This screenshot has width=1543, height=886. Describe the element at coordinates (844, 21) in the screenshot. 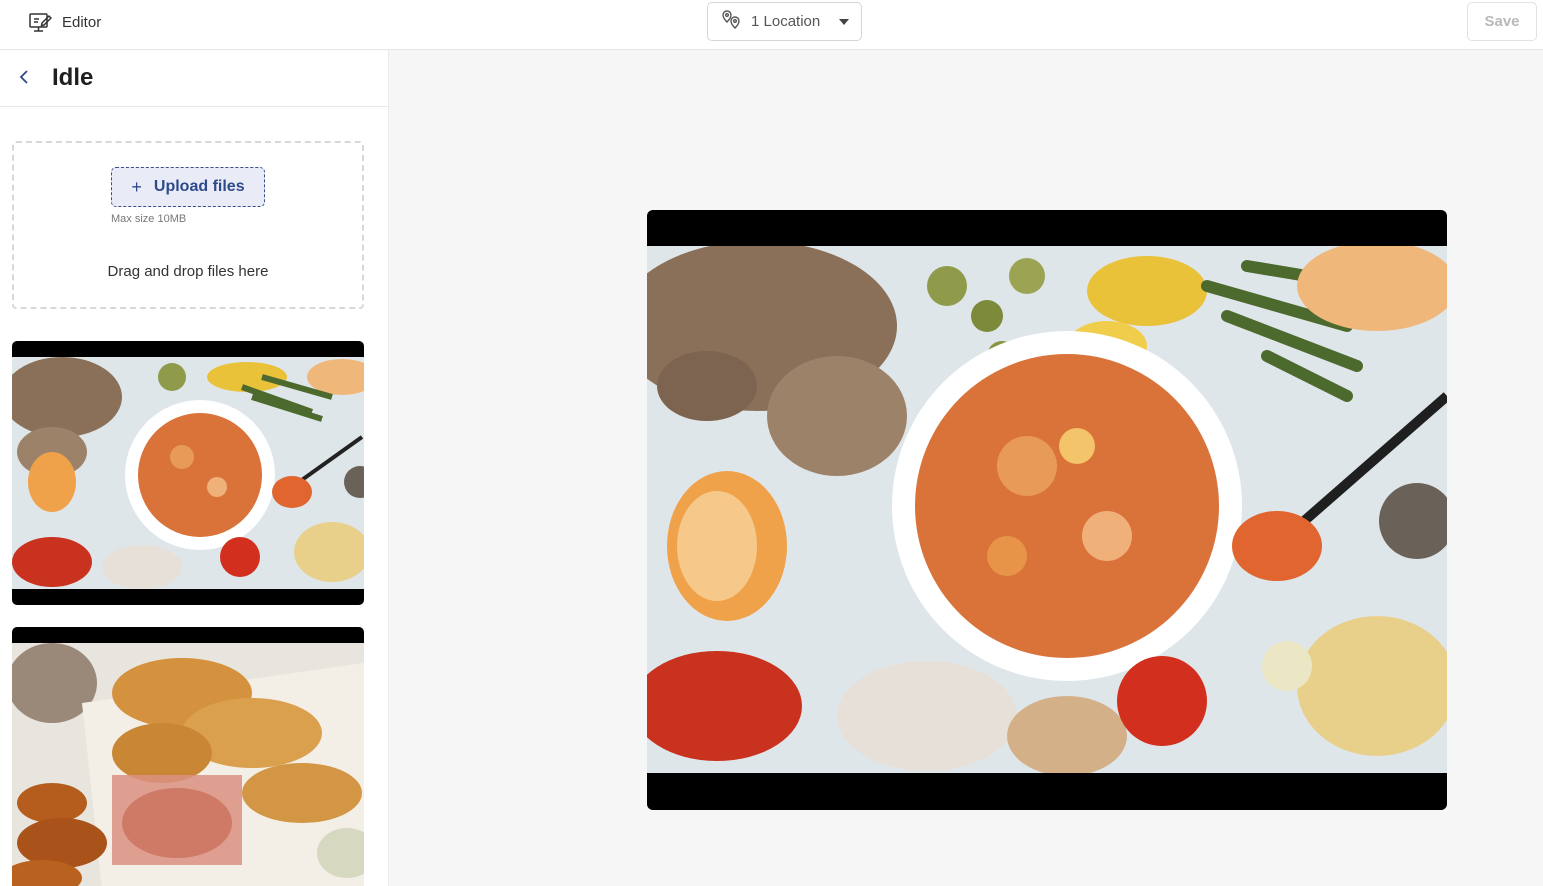

I see `chevron-down-icon` at that location.